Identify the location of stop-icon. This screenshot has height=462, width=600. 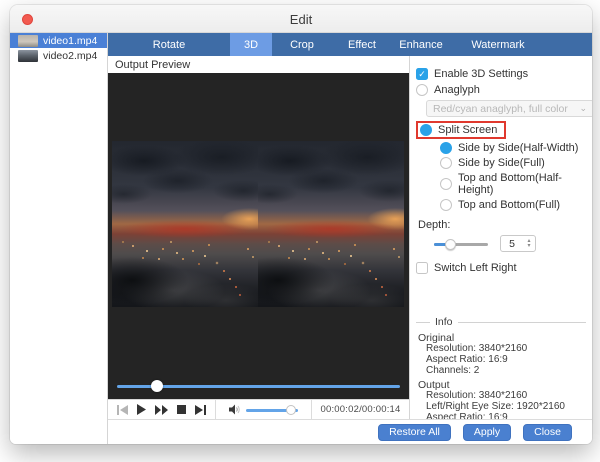
(181, 409).